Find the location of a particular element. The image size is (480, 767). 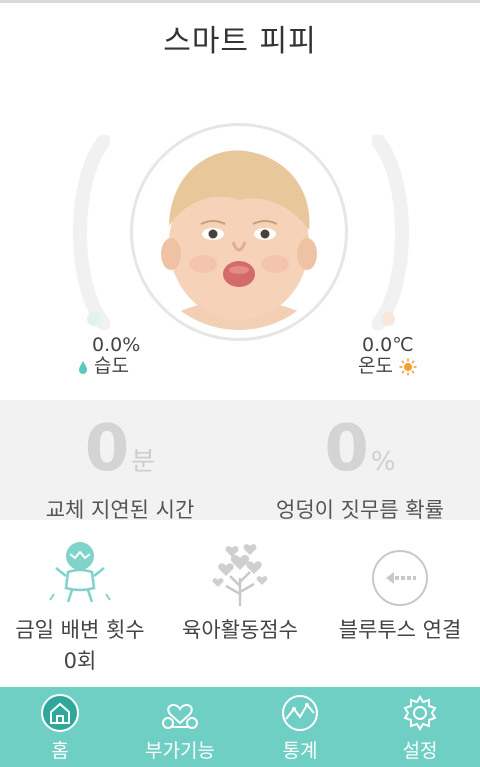

heart-tree-icon is located at coordinates (240, 575).